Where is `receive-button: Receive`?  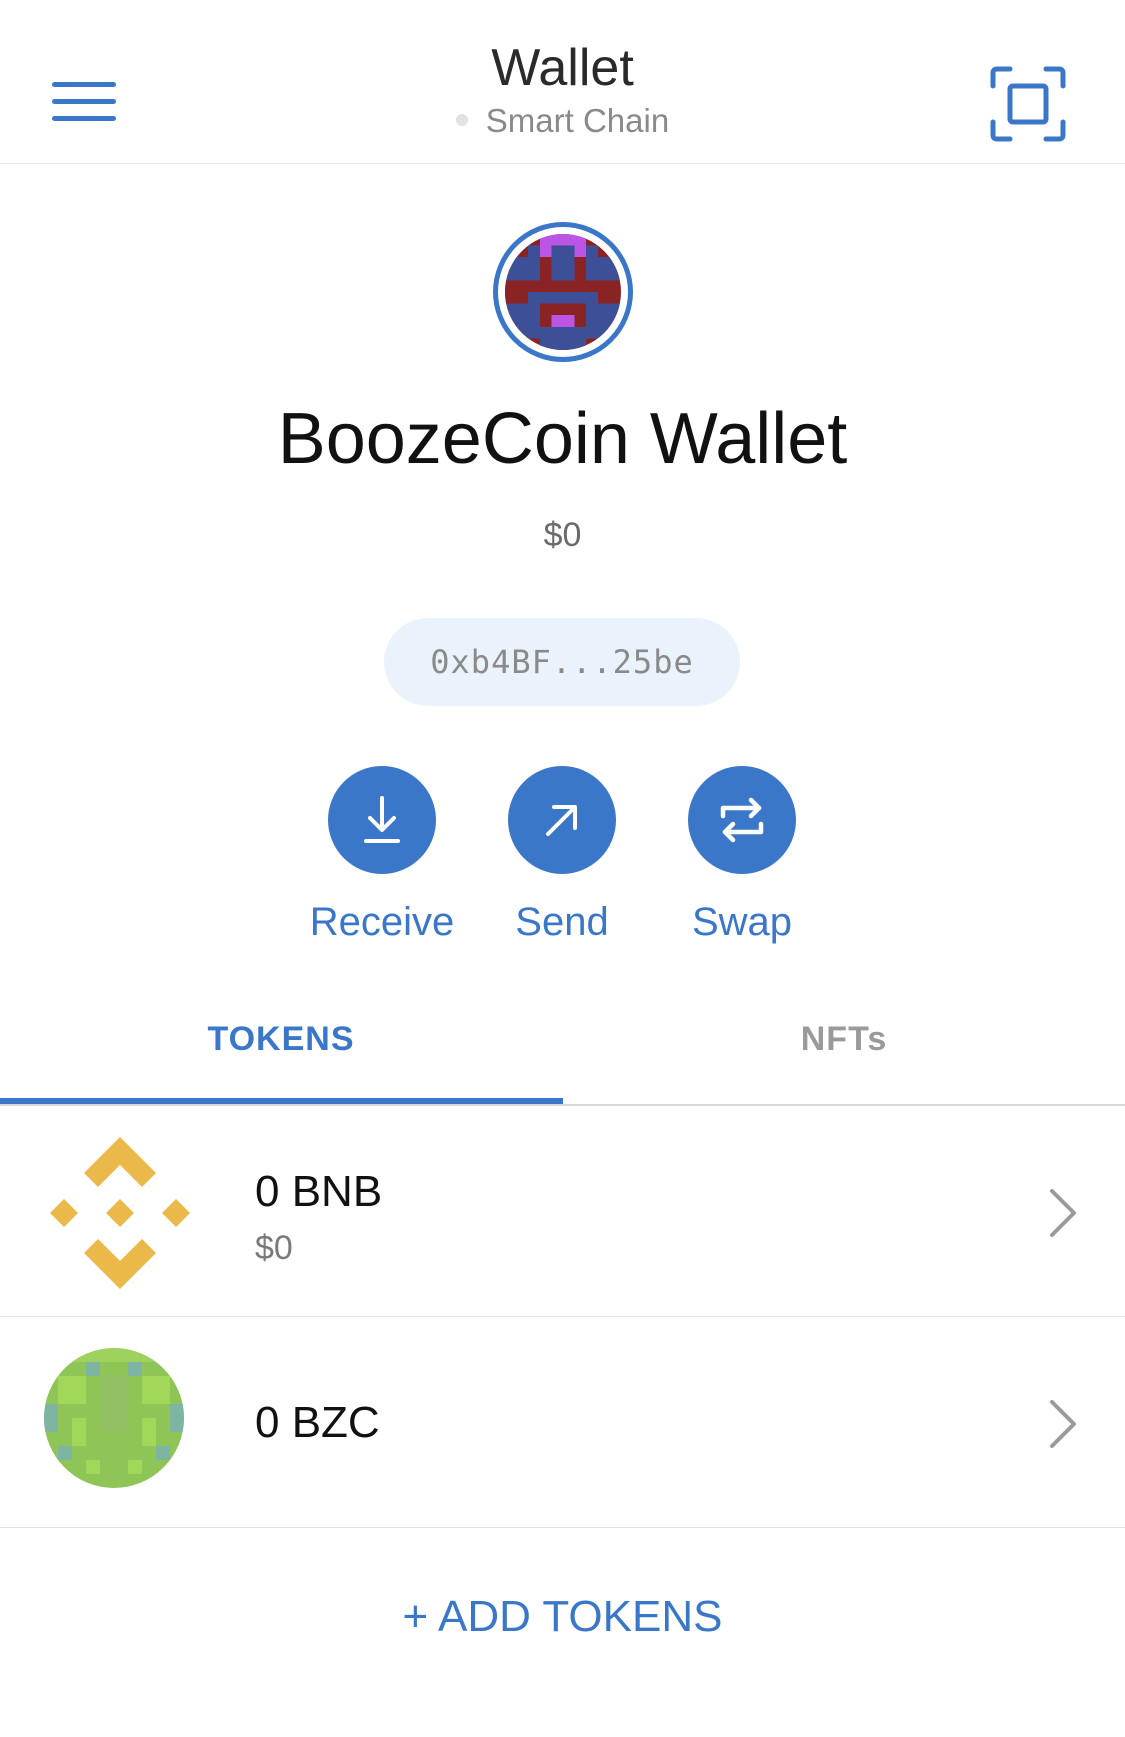 receive-button: Receive is located at coordinates (382, 855).